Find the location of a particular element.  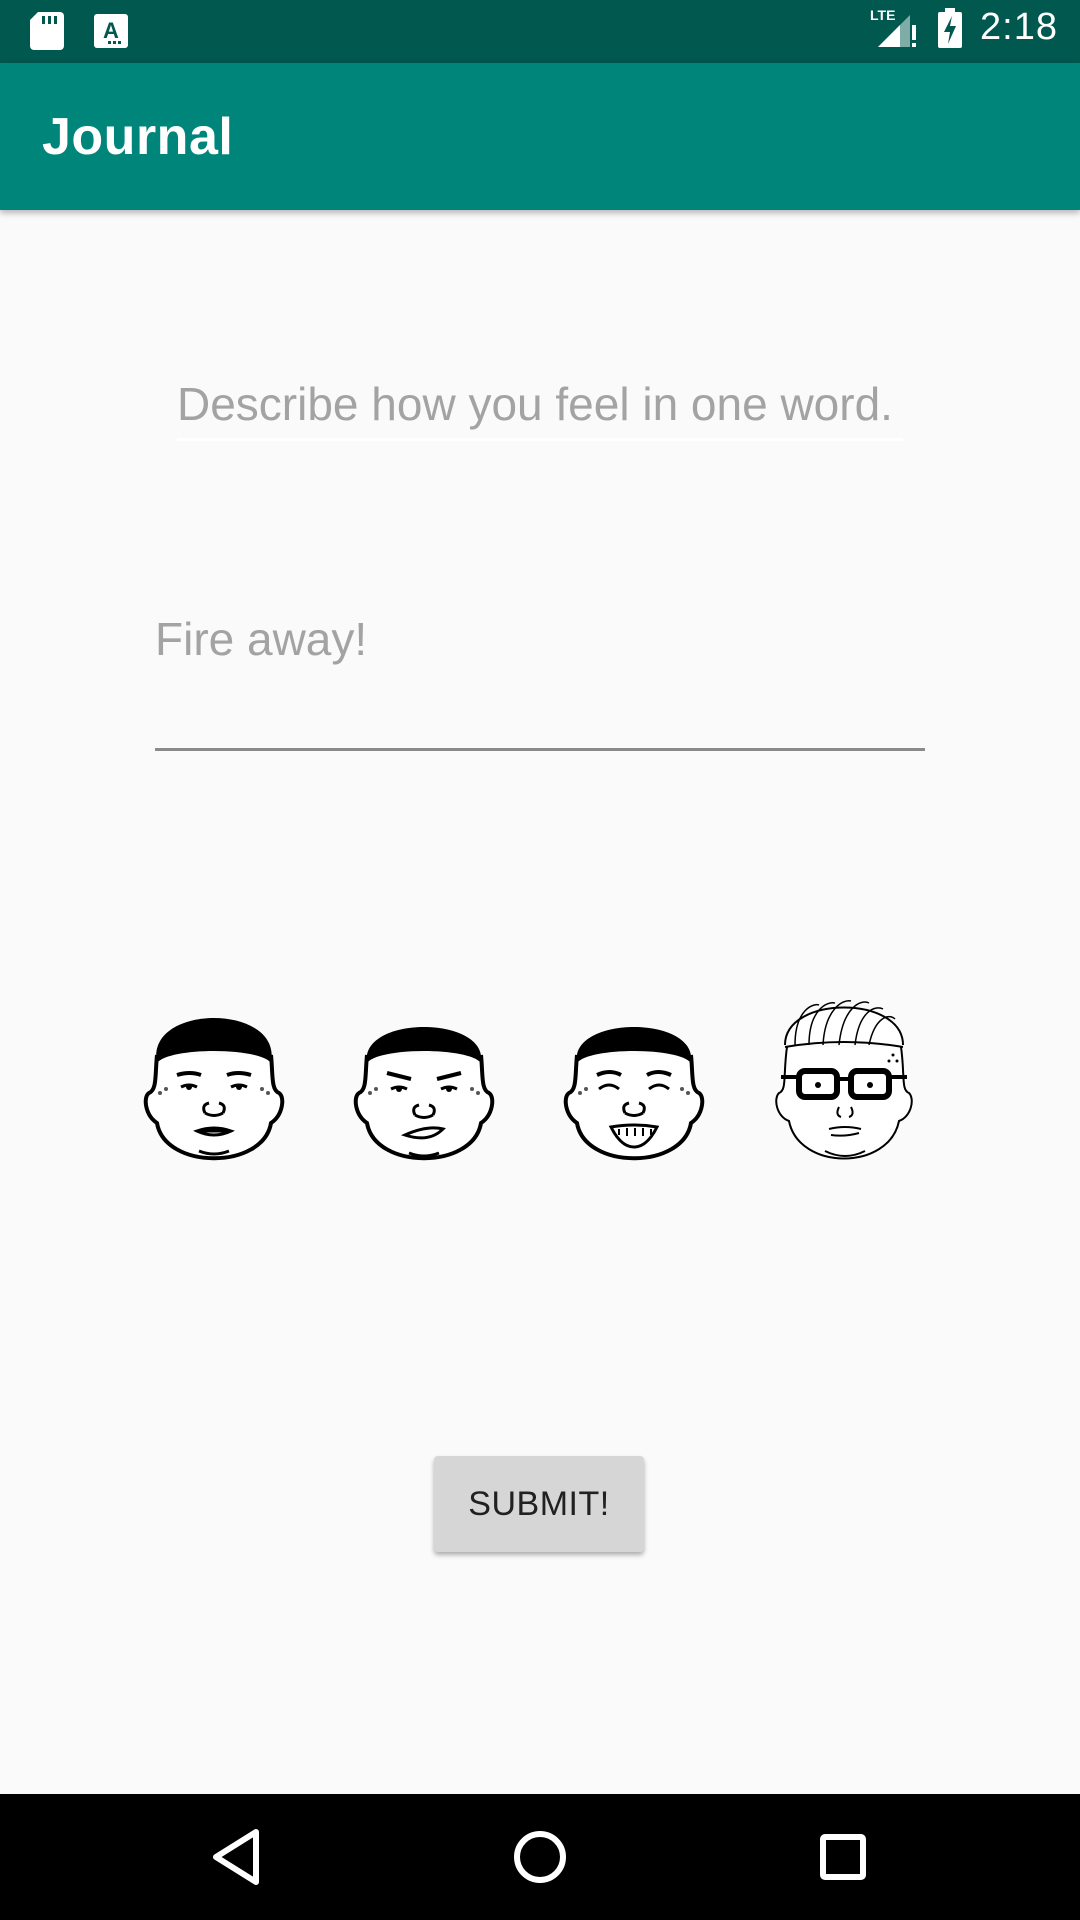

svg-text: LTE is located at coordinates (882, 15).